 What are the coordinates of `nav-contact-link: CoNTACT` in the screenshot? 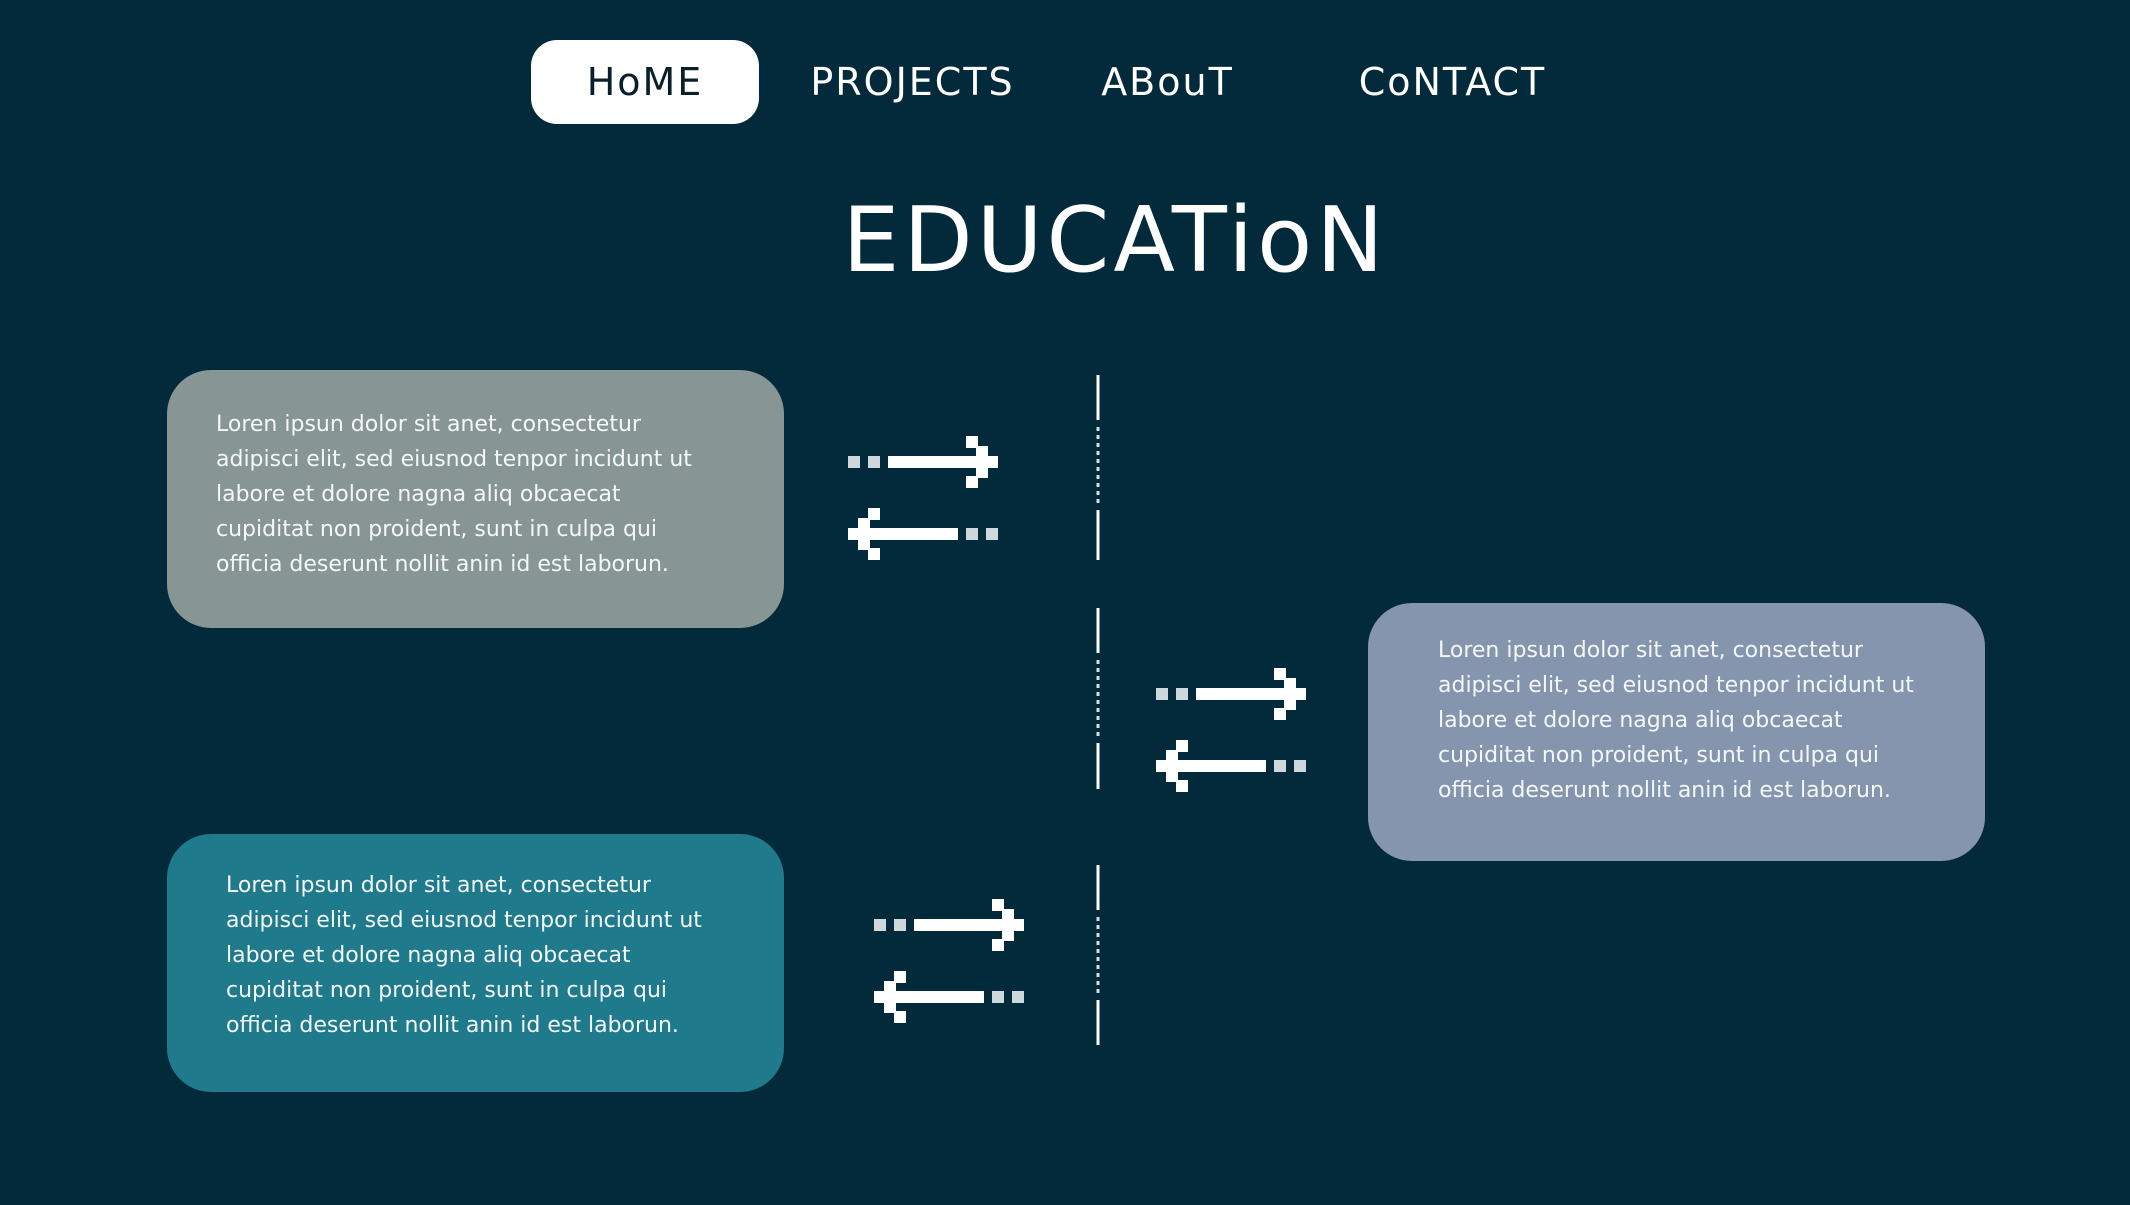 It's located at (1452, 82).